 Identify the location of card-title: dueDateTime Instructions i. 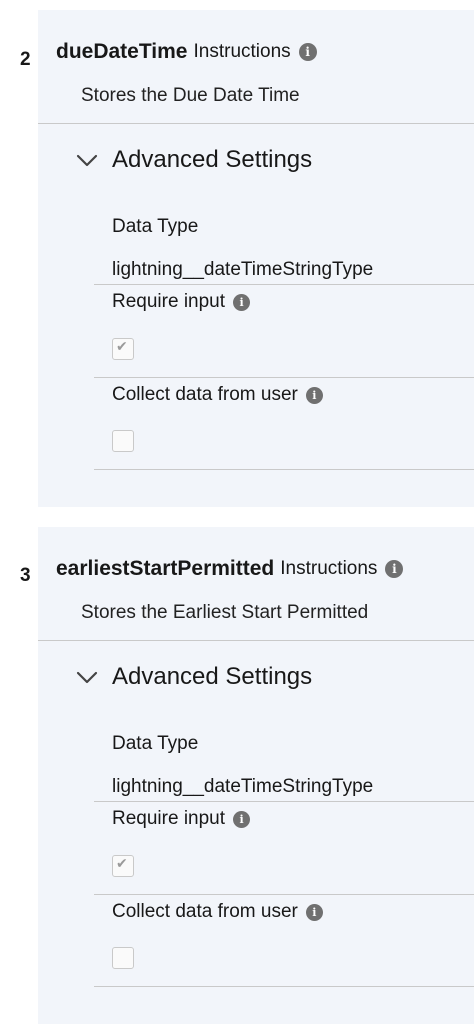
(186, 52).